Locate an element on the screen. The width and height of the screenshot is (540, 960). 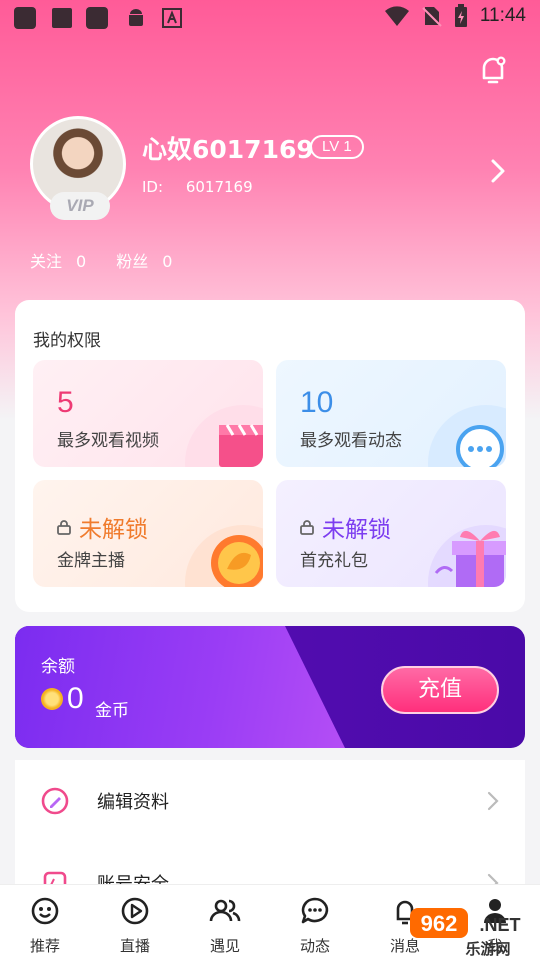
permission-label: 首充礼包 is located at coordinates (334, 561).